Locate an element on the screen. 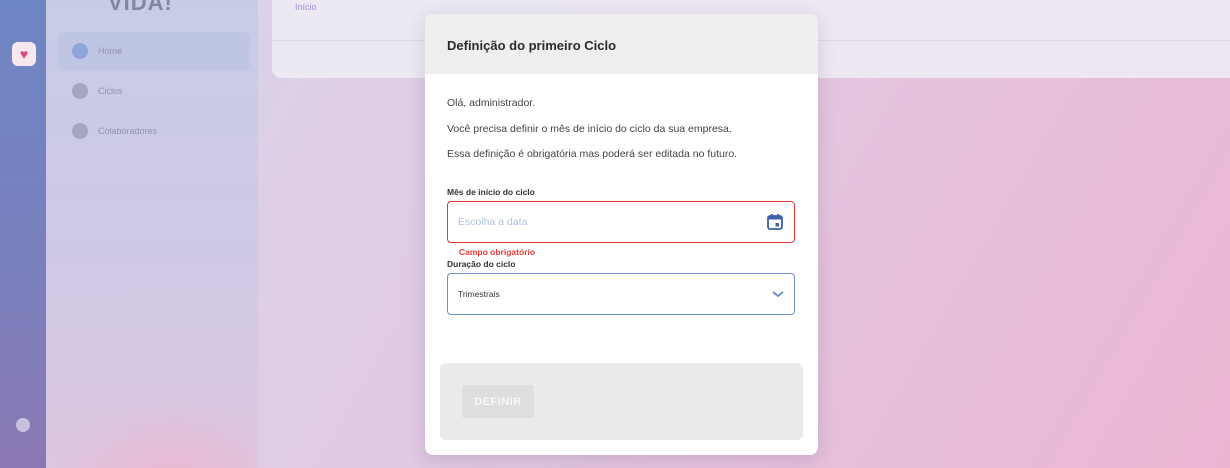 Image resolution: width=1230 pixels, height=468 pixels. breadcrumb-link: Início is located at coordinates (306, 7).